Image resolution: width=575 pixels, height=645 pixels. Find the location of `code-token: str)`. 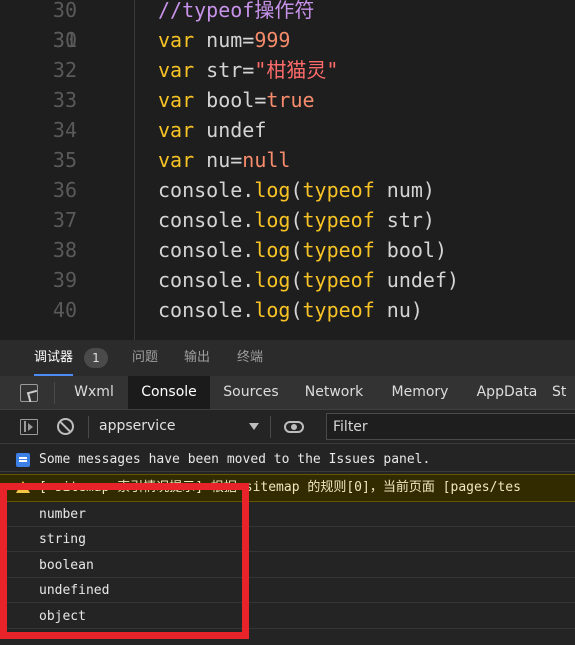

code-token: str) is located at coordinates (404, 220).